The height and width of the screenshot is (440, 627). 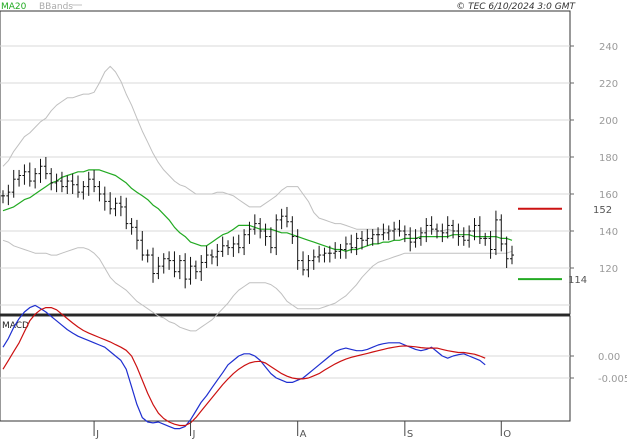 I want to click on macd-y-axis: 0.00 -0.005, so click(x=598, y=368).